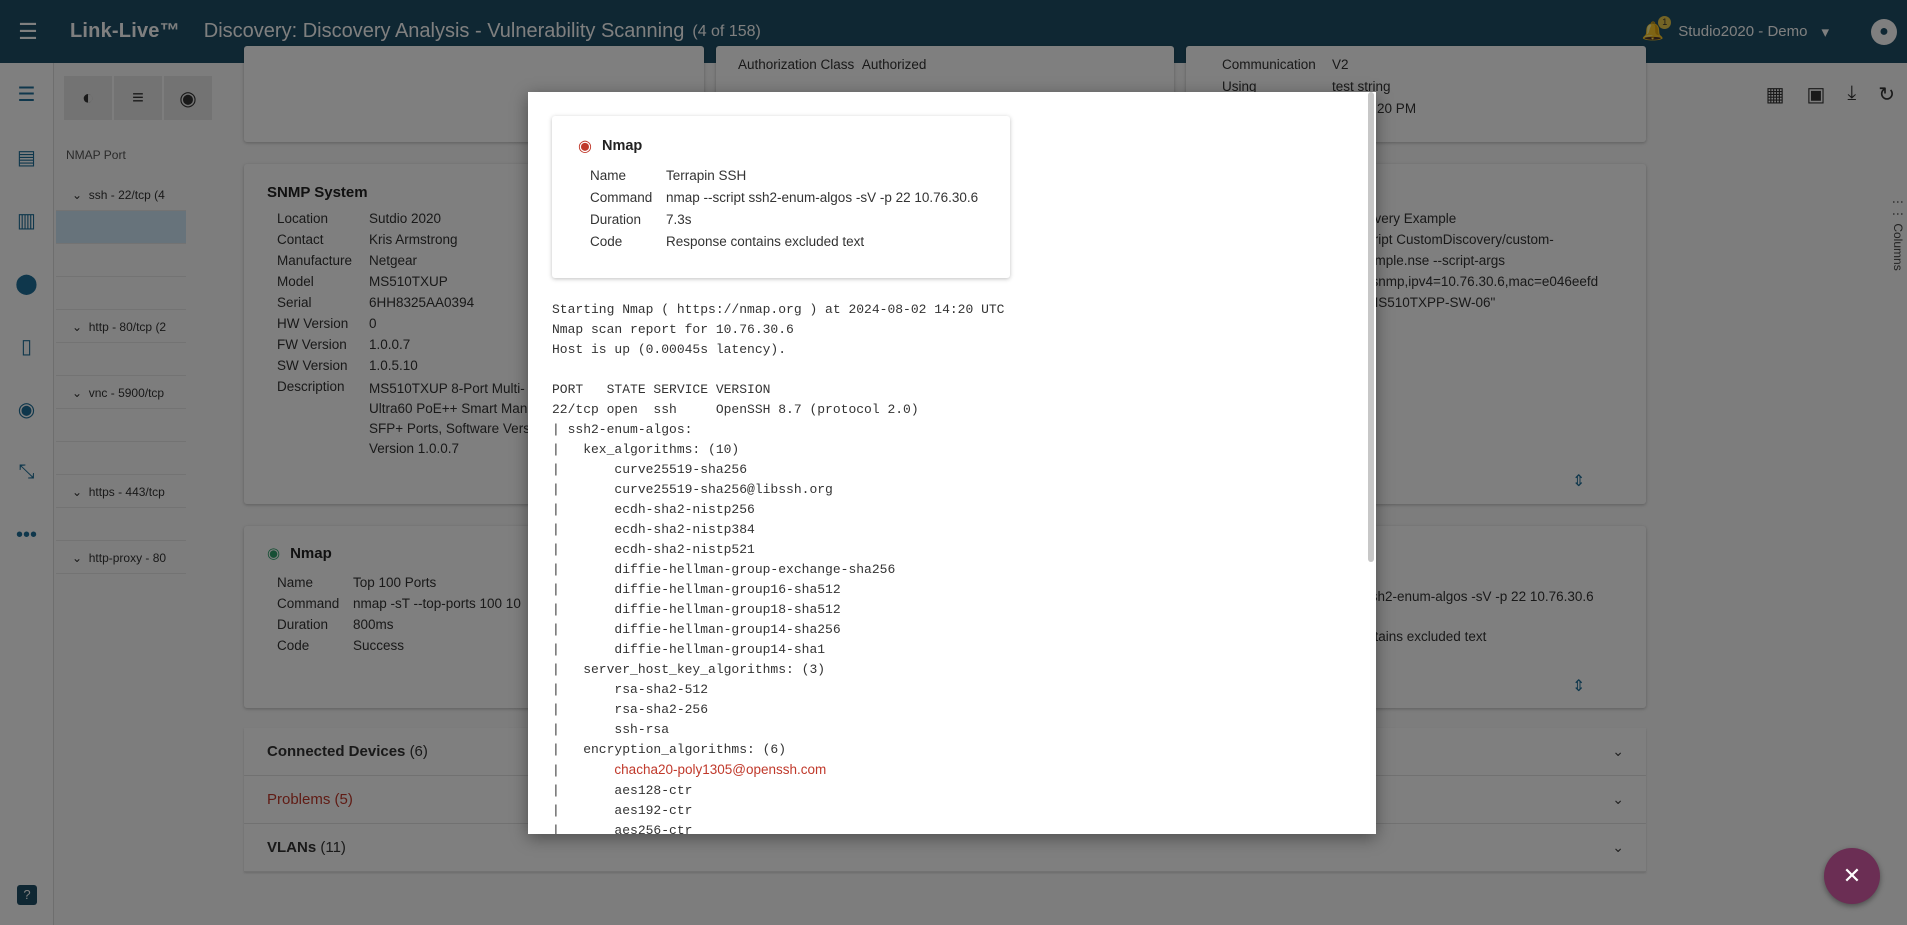 This screenshot has height=925, width=1907. Describe the element at coordinates (585, 146) in the screenshot. I see `eye-icon: ◉` at that location.